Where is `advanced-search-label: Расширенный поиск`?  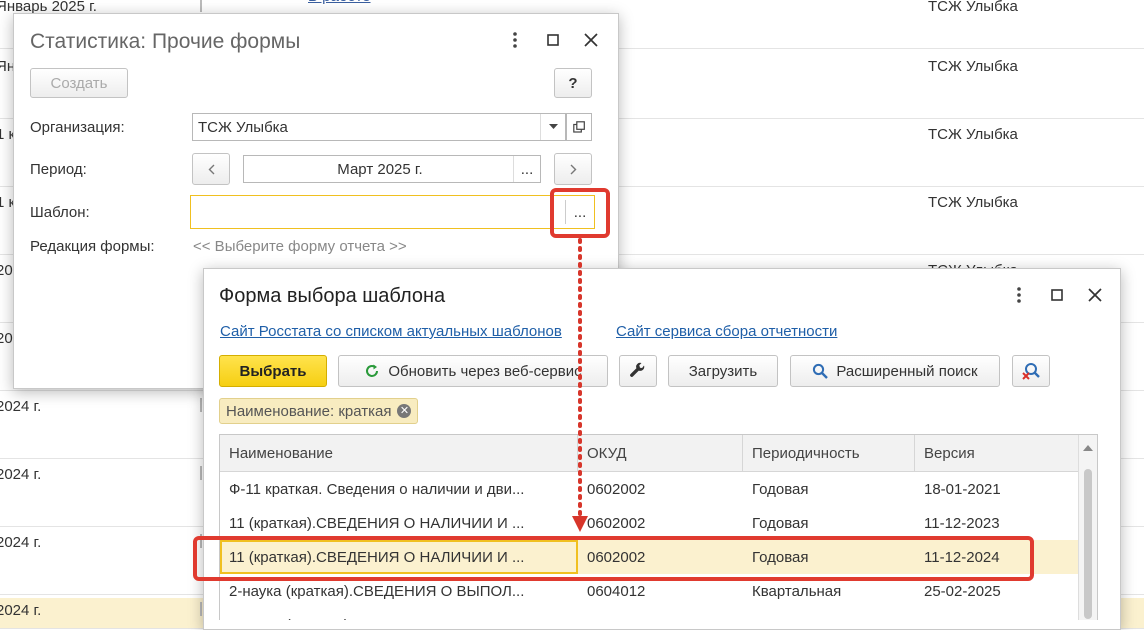 advanced-search-label: Расширенный поиск is located at coordinates (907, 371).